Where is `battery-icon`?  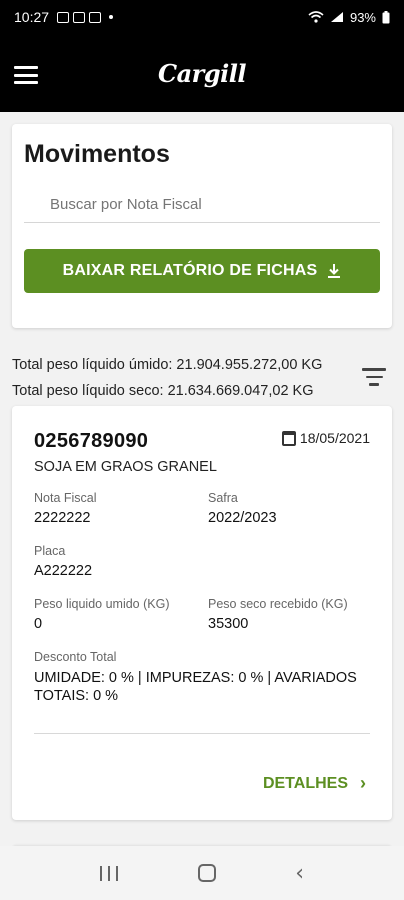 battery-icon is located at coordinates (386, 16).